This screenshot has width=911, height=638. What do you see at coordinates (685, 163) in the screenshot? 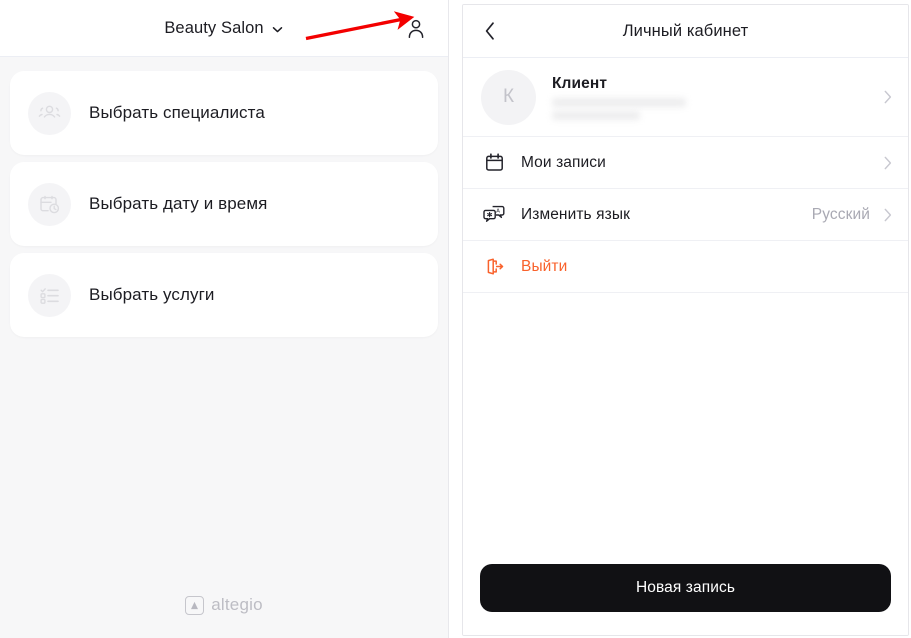
I see `menu-item-my-appointments: Мои записи` at bounding box center [685, 163].